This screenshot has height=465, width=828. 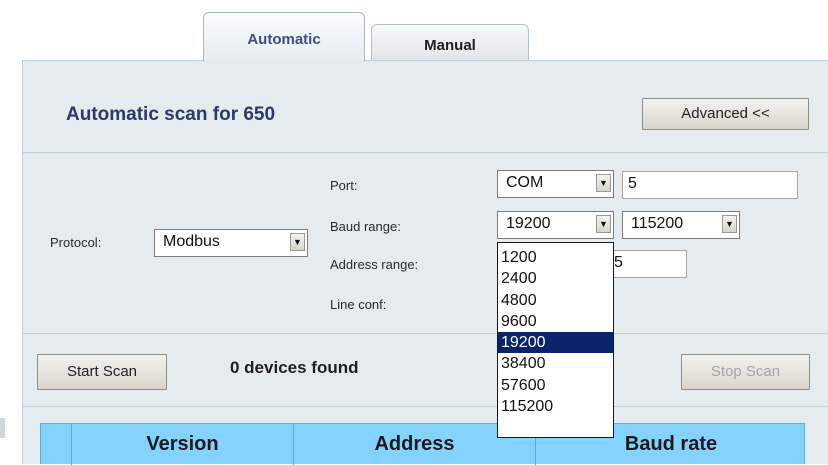 What do you see at coordinates (358, 304) in the screenshot?
I see `line-conf-label: Line conf:` at bounding box center [358, 304].